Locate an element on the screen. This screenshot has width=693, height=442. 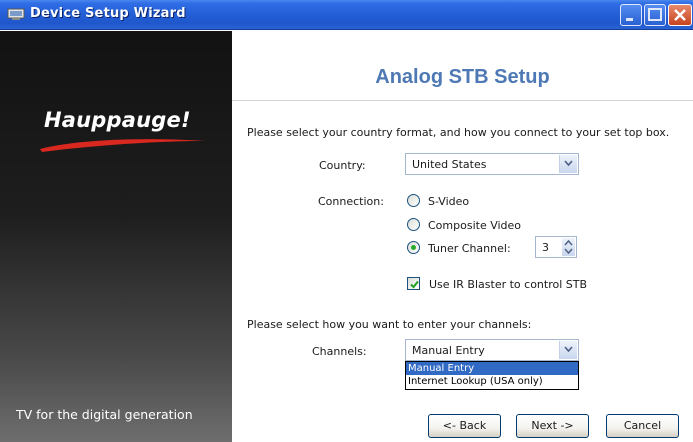
radio-tuner-channel is located at coordinates (413, 247).